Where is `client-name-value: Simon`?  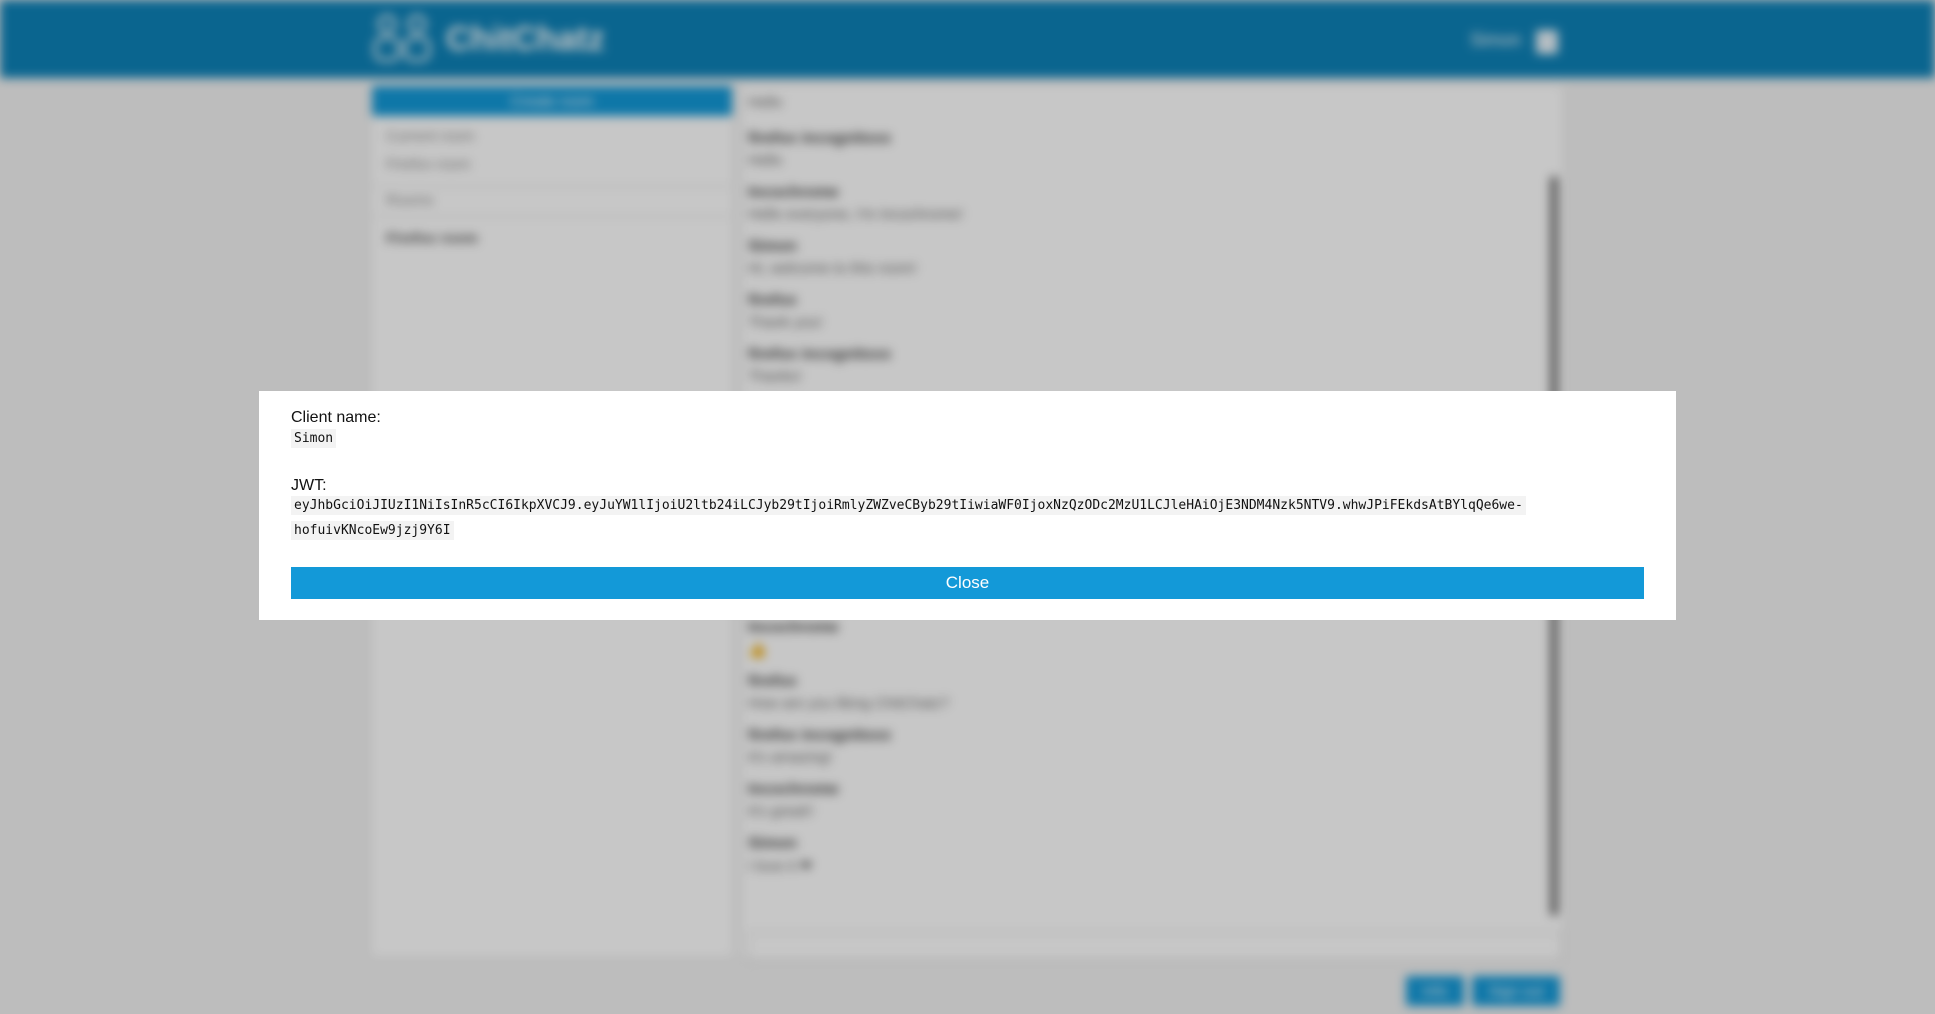 client-name-value: Simon is located at coordinates (314, 438).